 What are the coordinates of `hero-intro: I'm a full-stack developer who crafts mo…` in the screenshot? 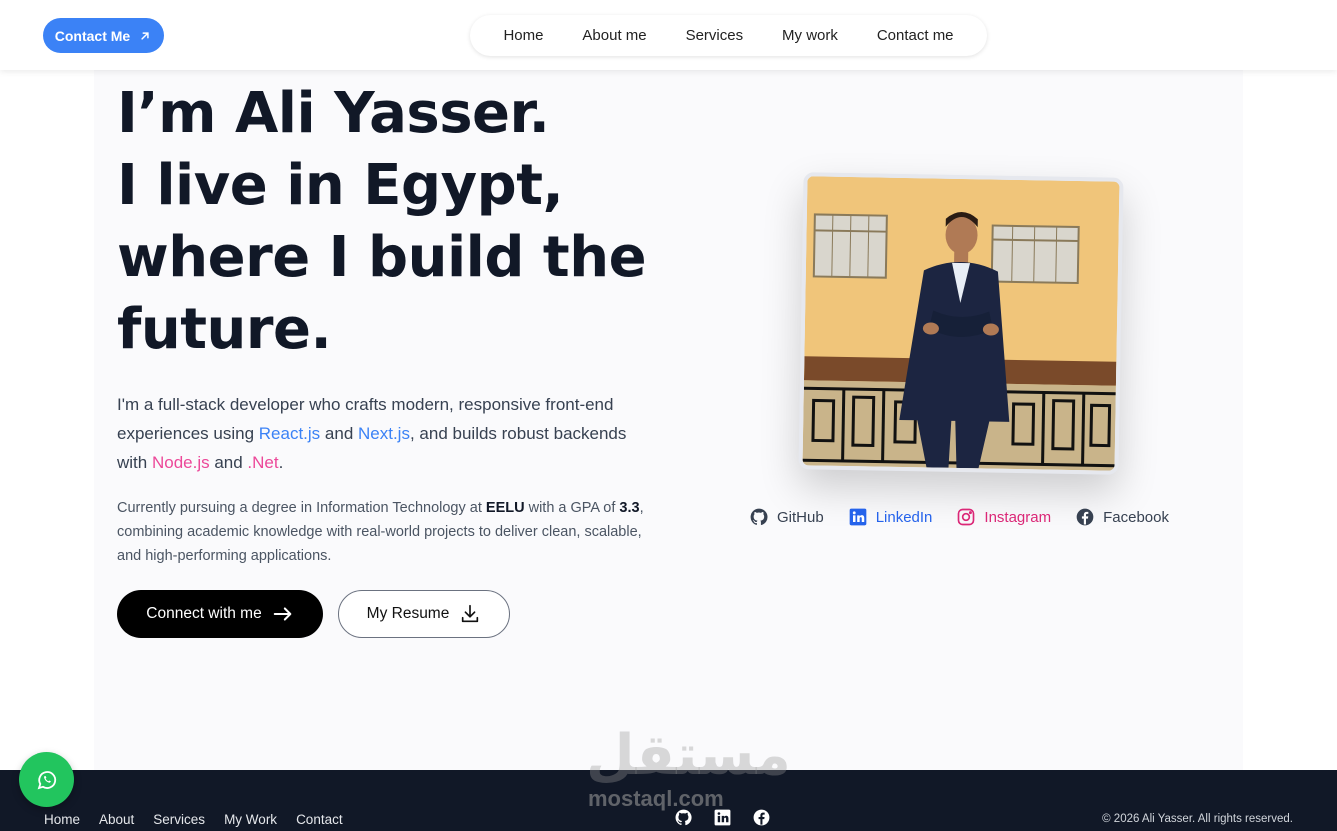 It's located at (382, 433).